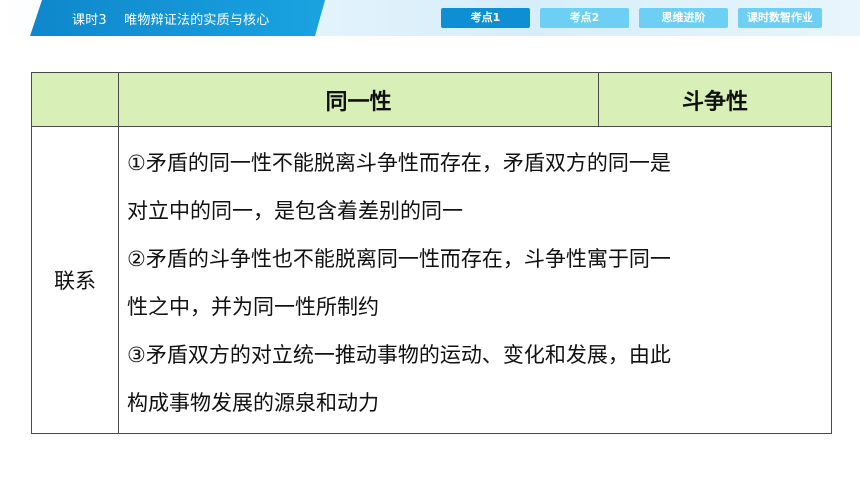 The image size is (860, 484). I want to click on tab-class-homework: 课时数智作业, so click(780, 18).